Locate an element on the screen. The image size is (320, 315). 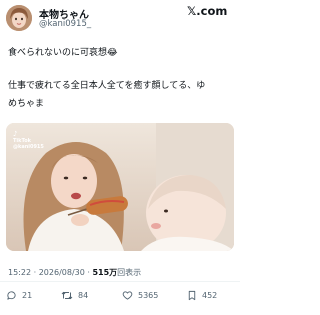
like-count: 5365 is located at coordinates (148, 295).